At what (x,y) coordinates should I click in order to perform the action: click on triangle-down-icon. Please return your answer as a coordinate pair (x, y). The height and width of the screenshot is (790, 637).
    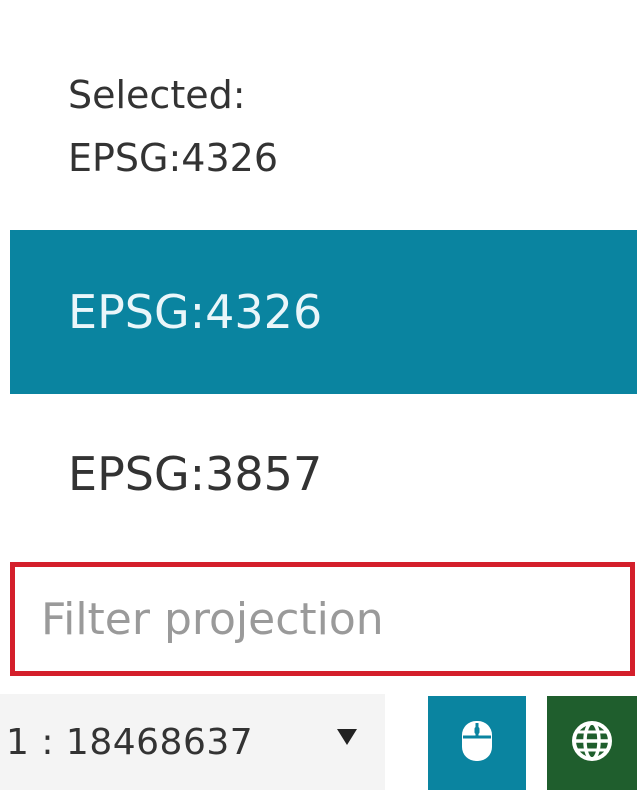
    Looking at the image, I should click on (347, 738).